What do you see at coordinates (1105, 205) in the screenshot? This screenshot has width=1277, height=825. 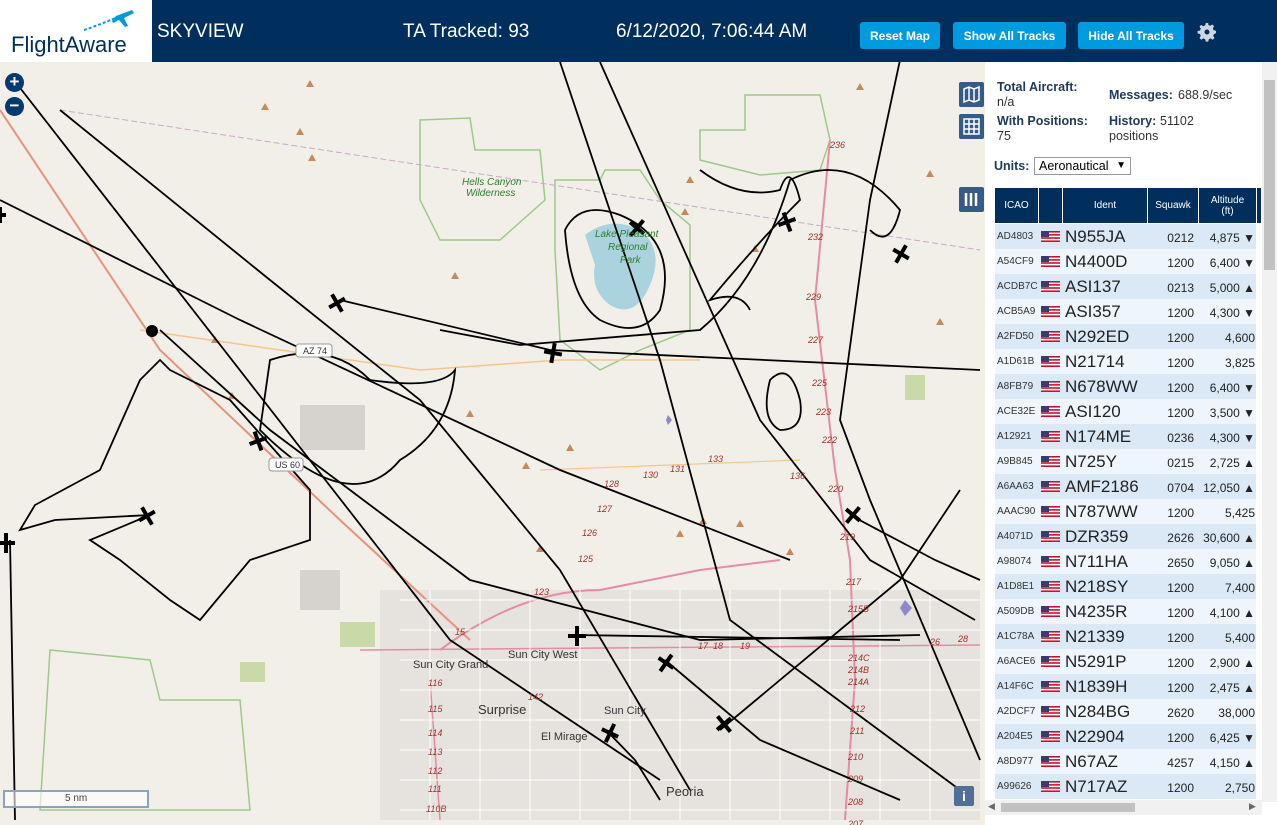 I see `col-ident: Ident` at bounding box center [1105, 205].